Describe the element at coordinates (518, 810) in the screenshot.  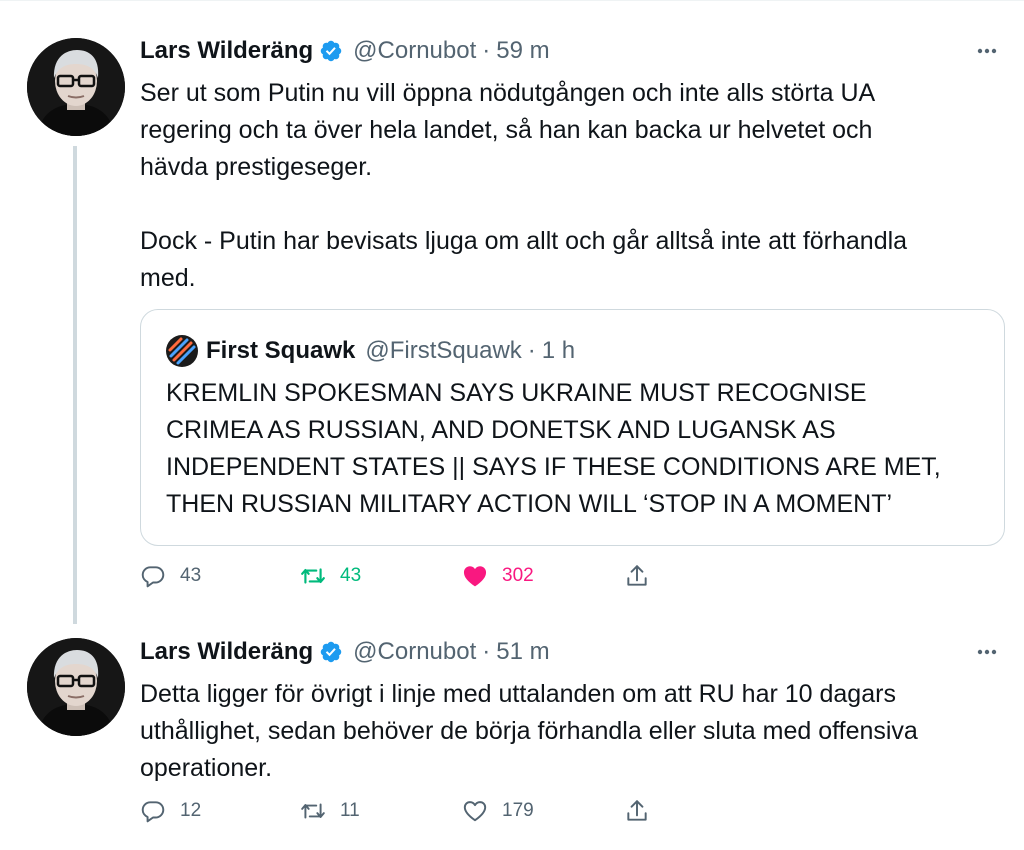
I see `like-count: 179` at that location.